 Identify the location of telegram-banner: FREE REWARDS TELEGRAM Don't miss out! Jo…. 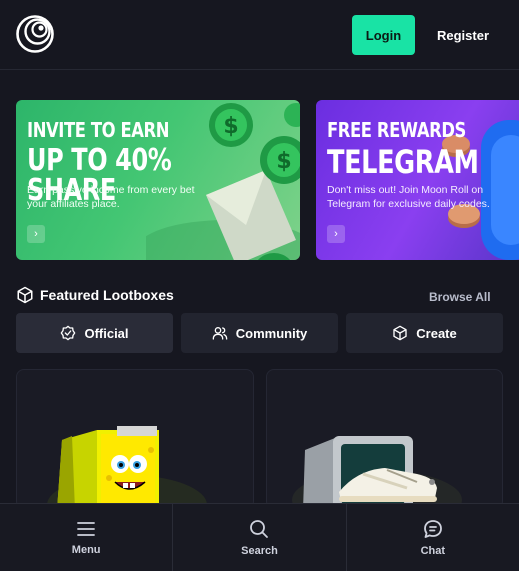
(417, 180).